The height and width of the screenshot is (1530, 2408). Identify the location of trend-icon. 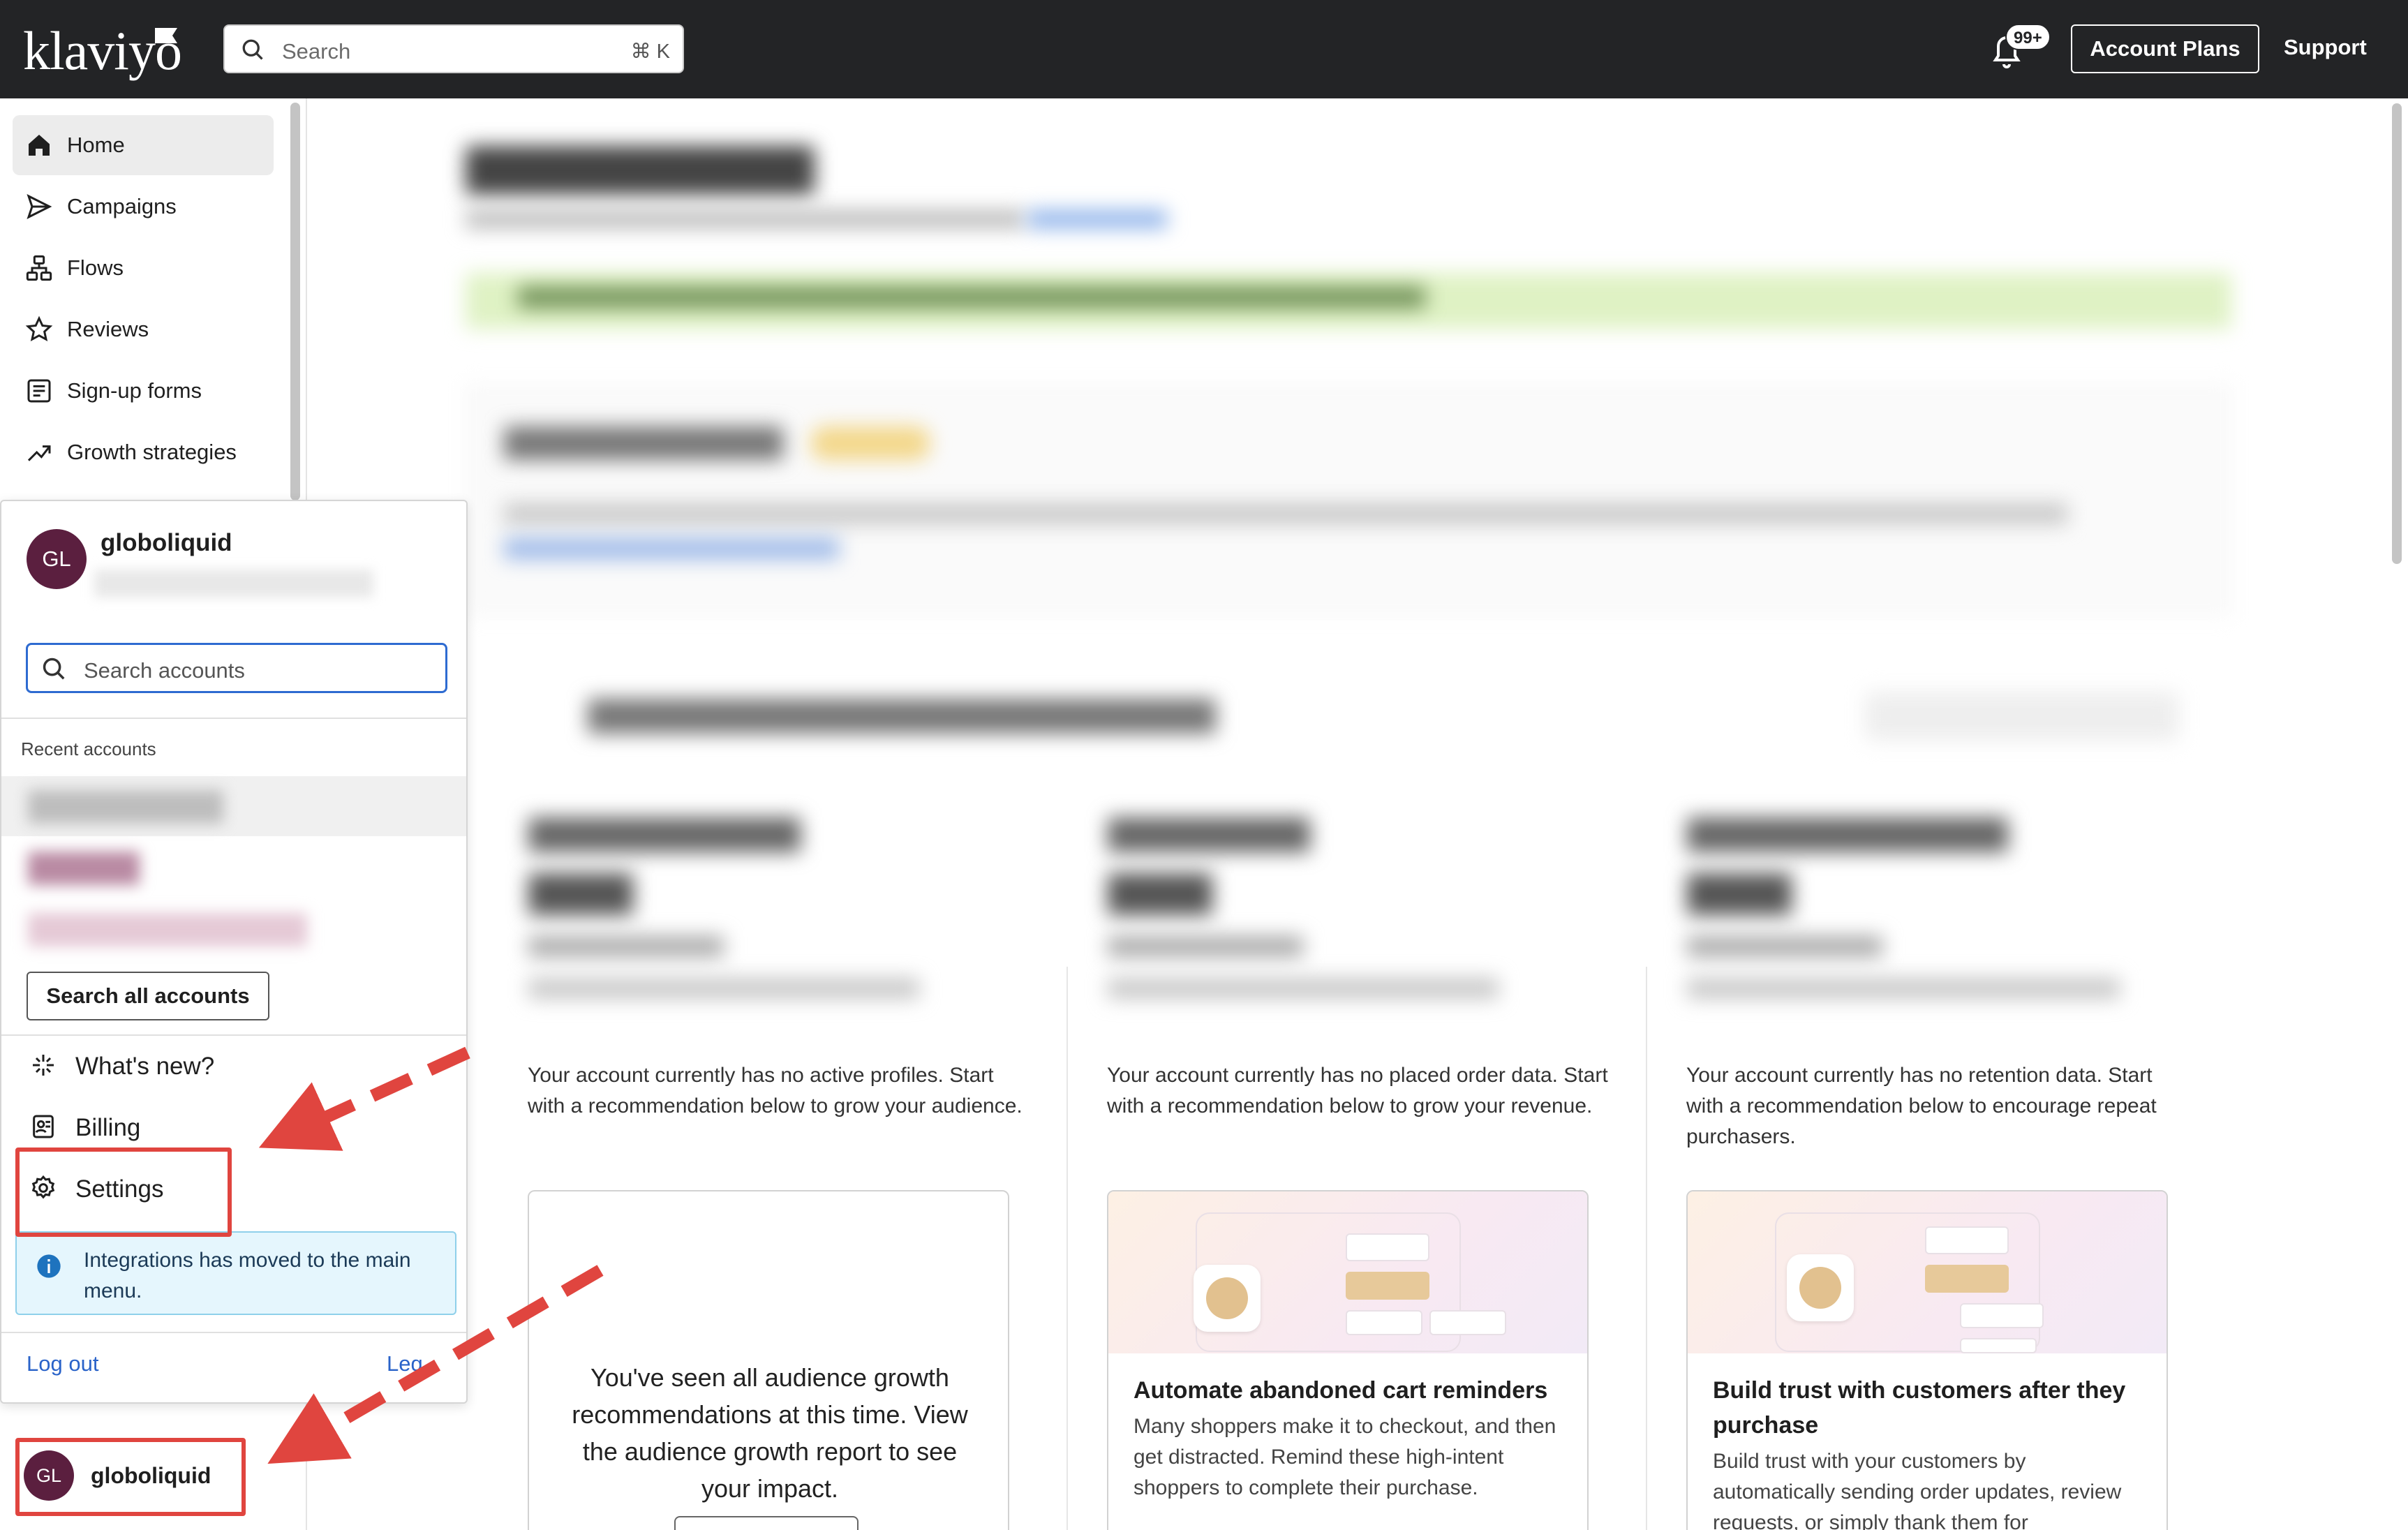
(39, 453).